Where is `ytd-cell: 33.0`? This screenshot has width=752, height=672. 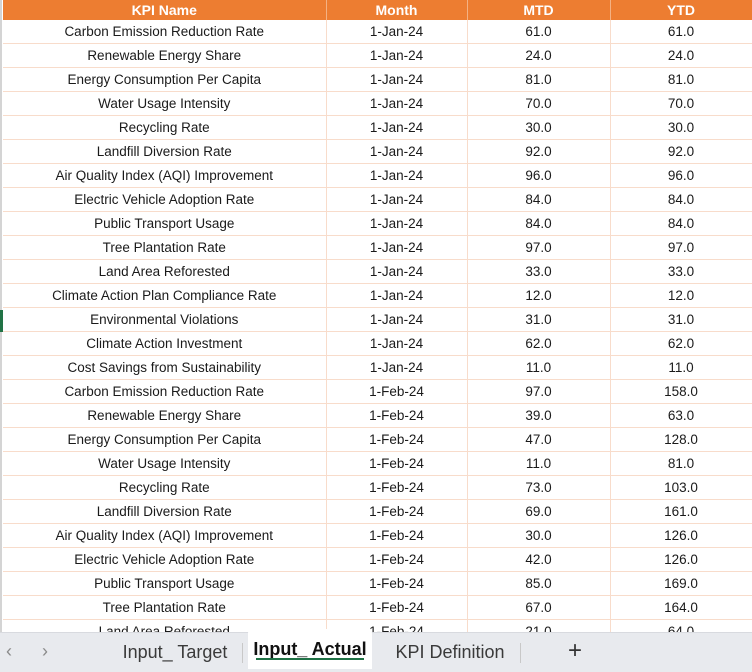
ytd-cell: 33.0 is located at coordinates (681, 271).